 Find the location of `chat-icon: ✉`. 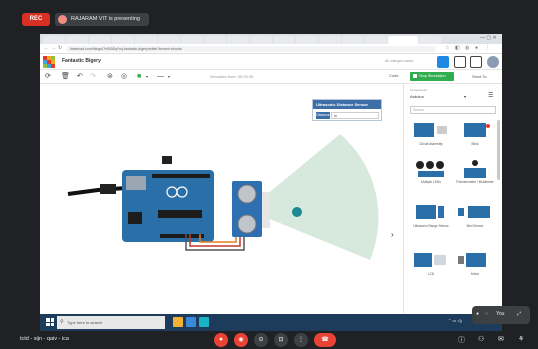

chat-icon: ✉ is located at coordinates (501, 339).